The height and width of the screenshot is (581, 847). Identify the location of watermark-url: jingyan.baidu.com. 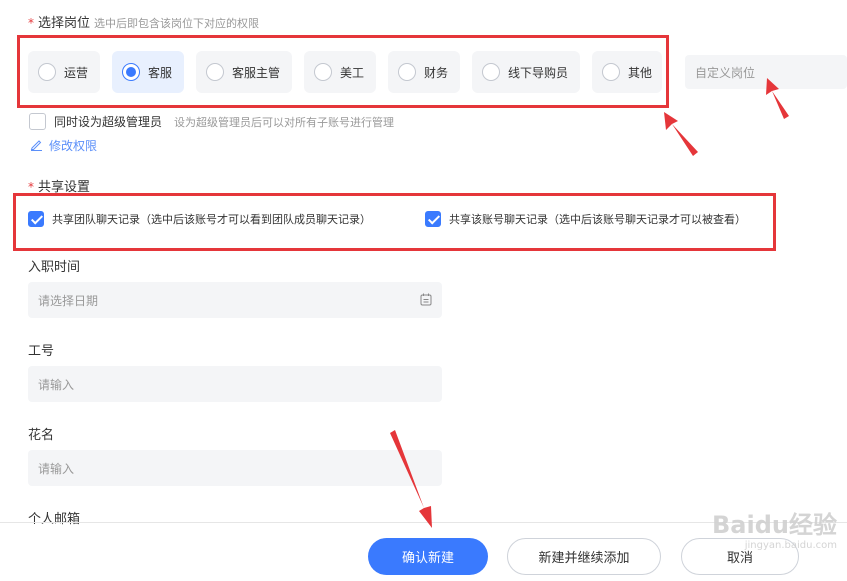
(790, 545).